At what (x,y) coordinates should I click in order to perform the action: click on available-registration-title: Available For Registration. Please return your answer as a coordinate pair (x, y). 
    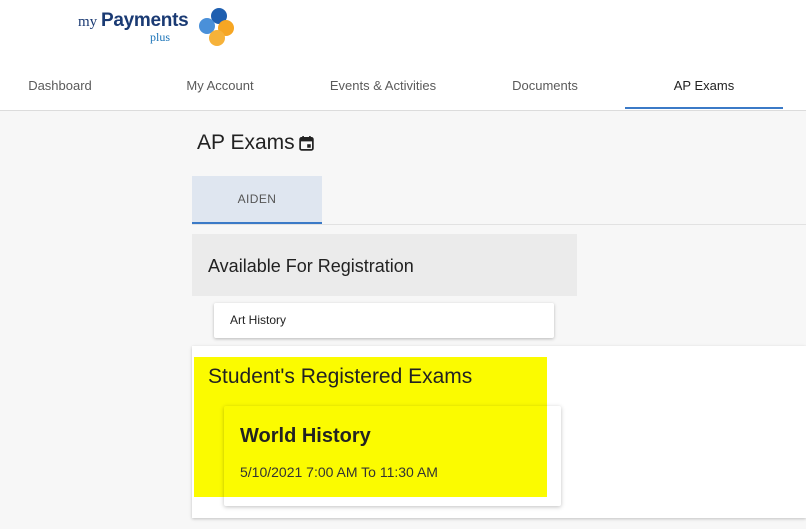
    Looking at the image, I should click on (311, 266).